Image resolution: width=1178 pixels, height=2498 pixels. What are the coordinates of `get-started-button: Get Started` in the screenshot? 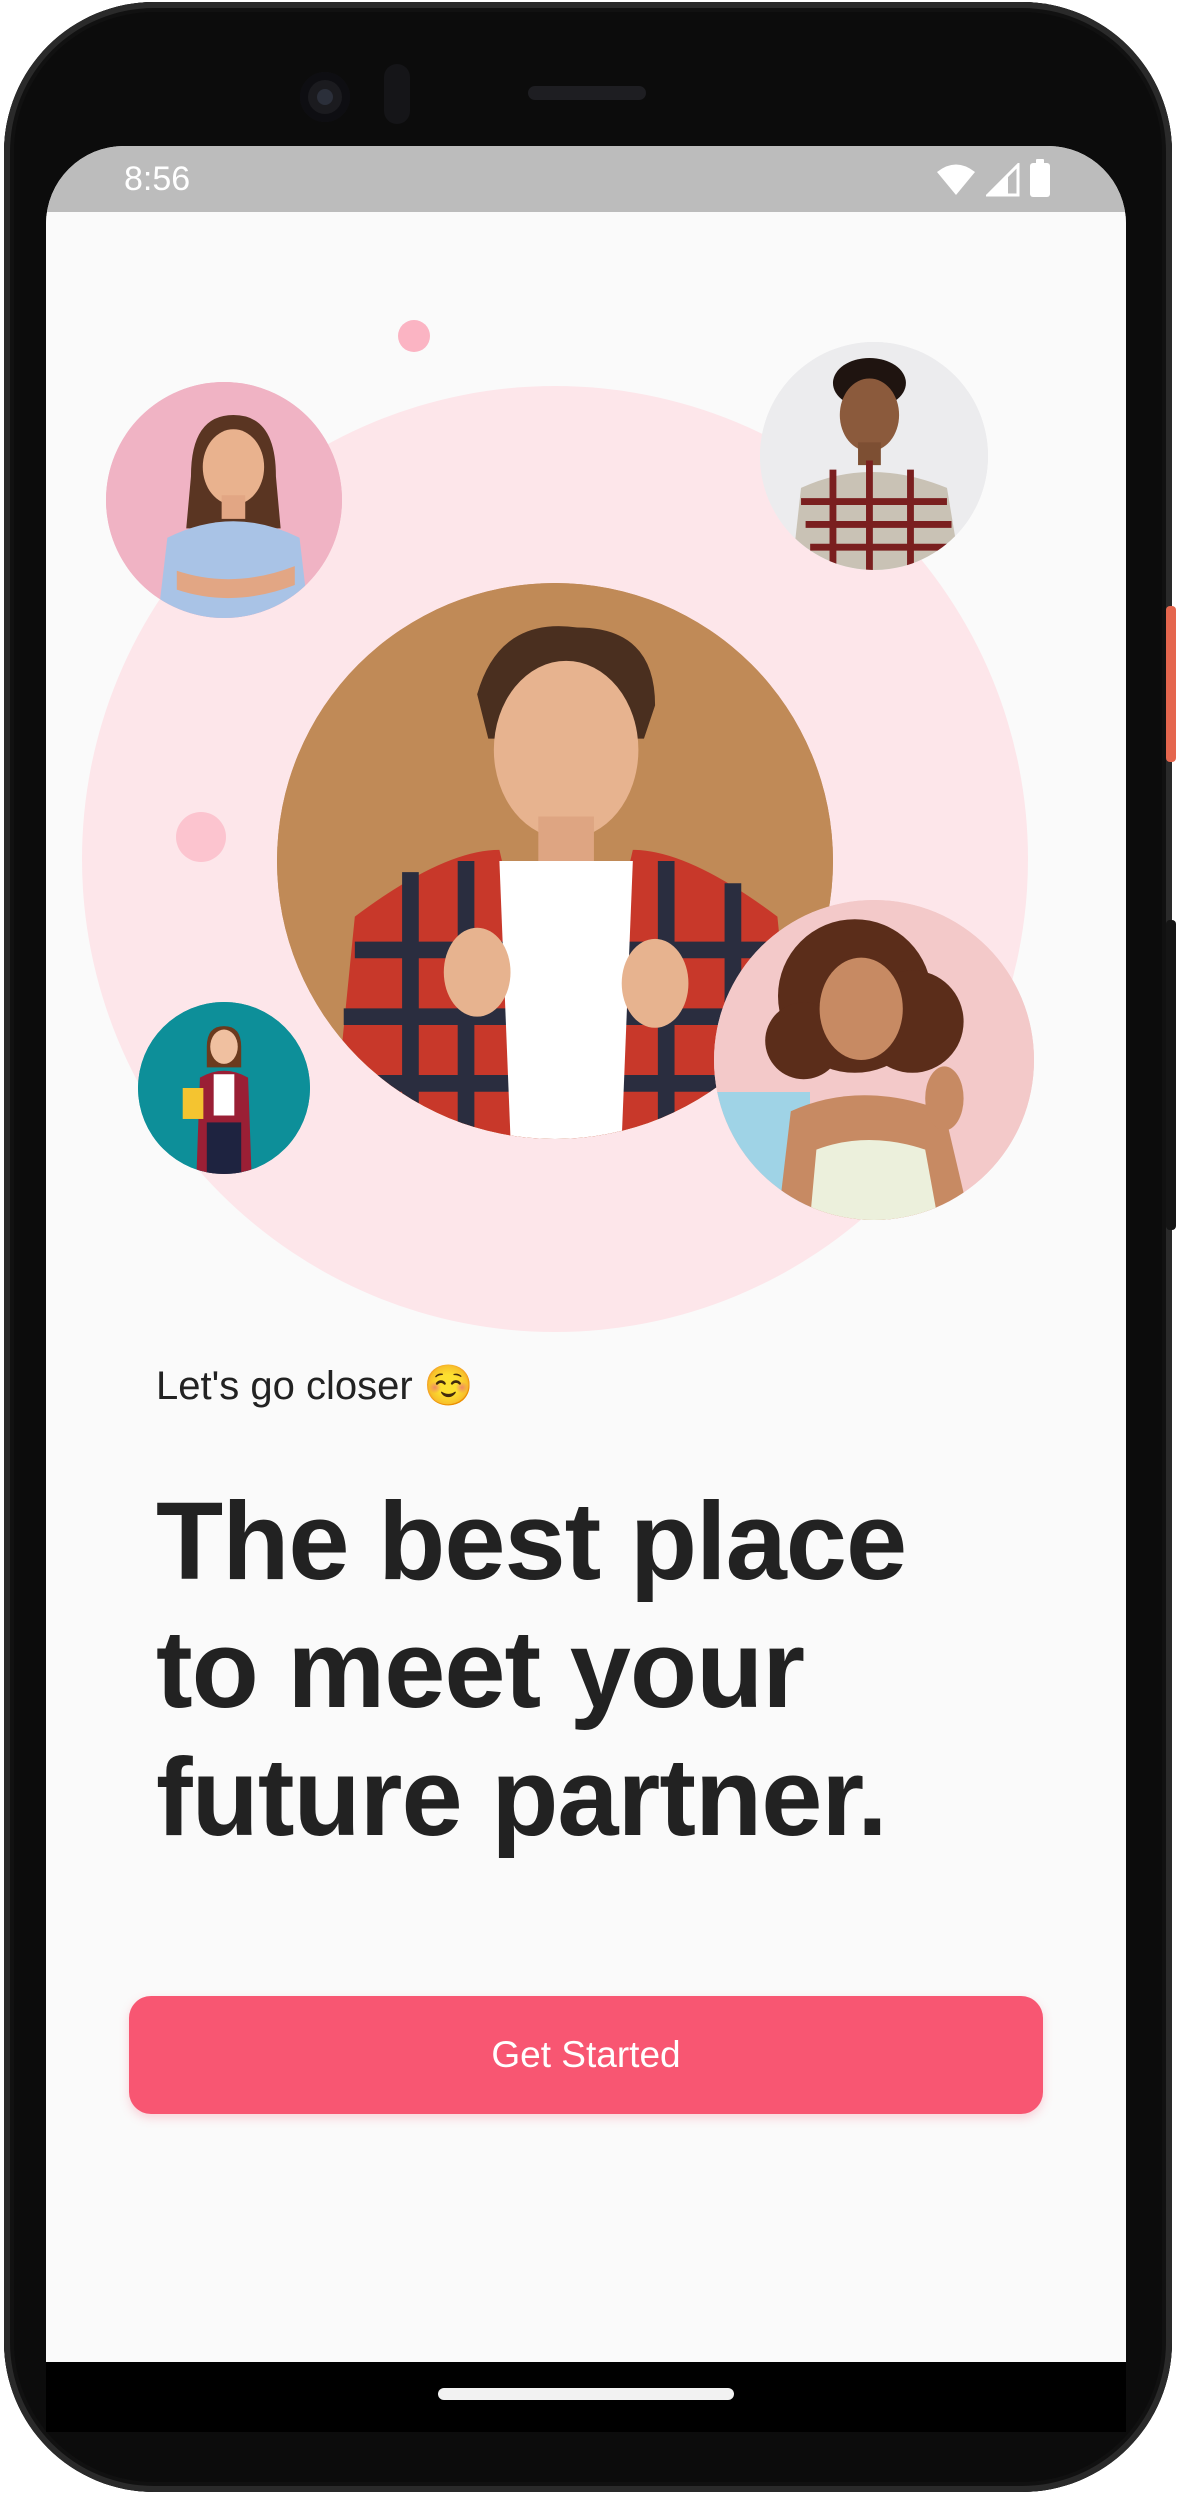 It's located at (586, 2055).